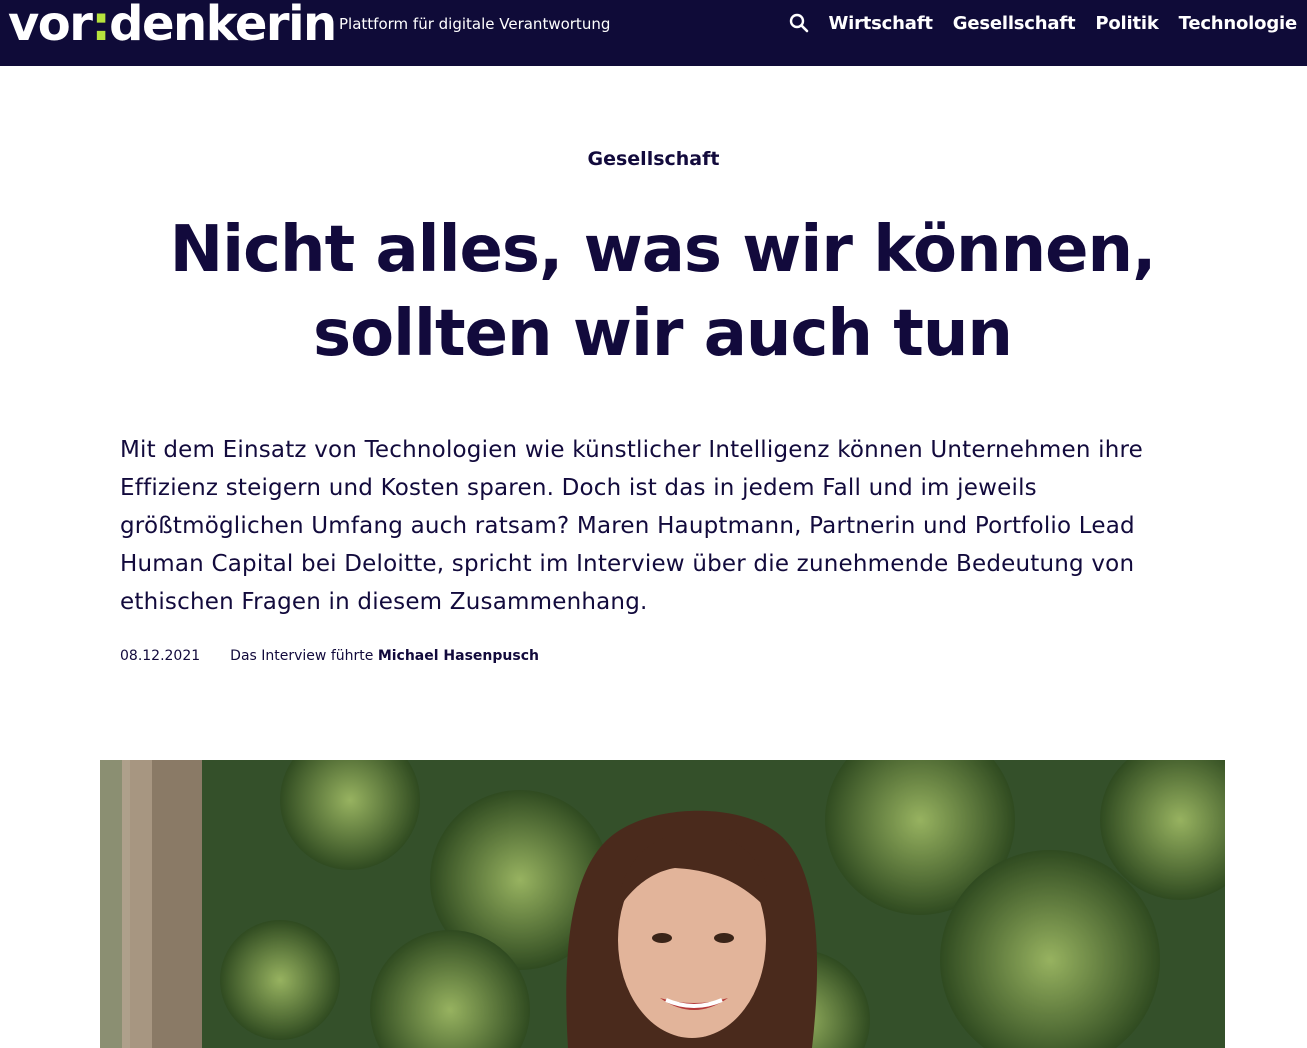  I want to click on logo-text-denkerin: denkerin, so click(223, 26).